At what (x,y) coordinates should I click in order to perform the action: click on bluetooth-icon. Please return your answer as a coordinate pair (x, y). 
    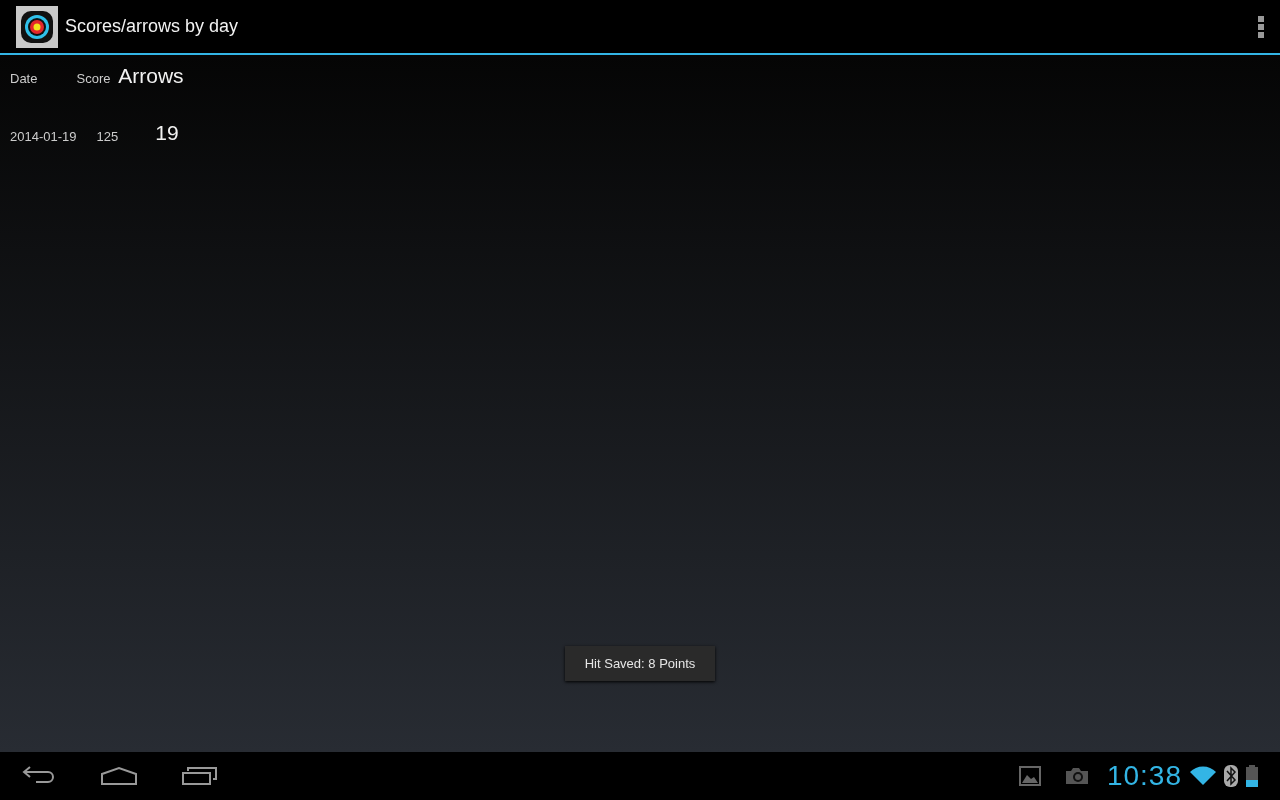
    Looking at the image, I should click on (1231, 776).